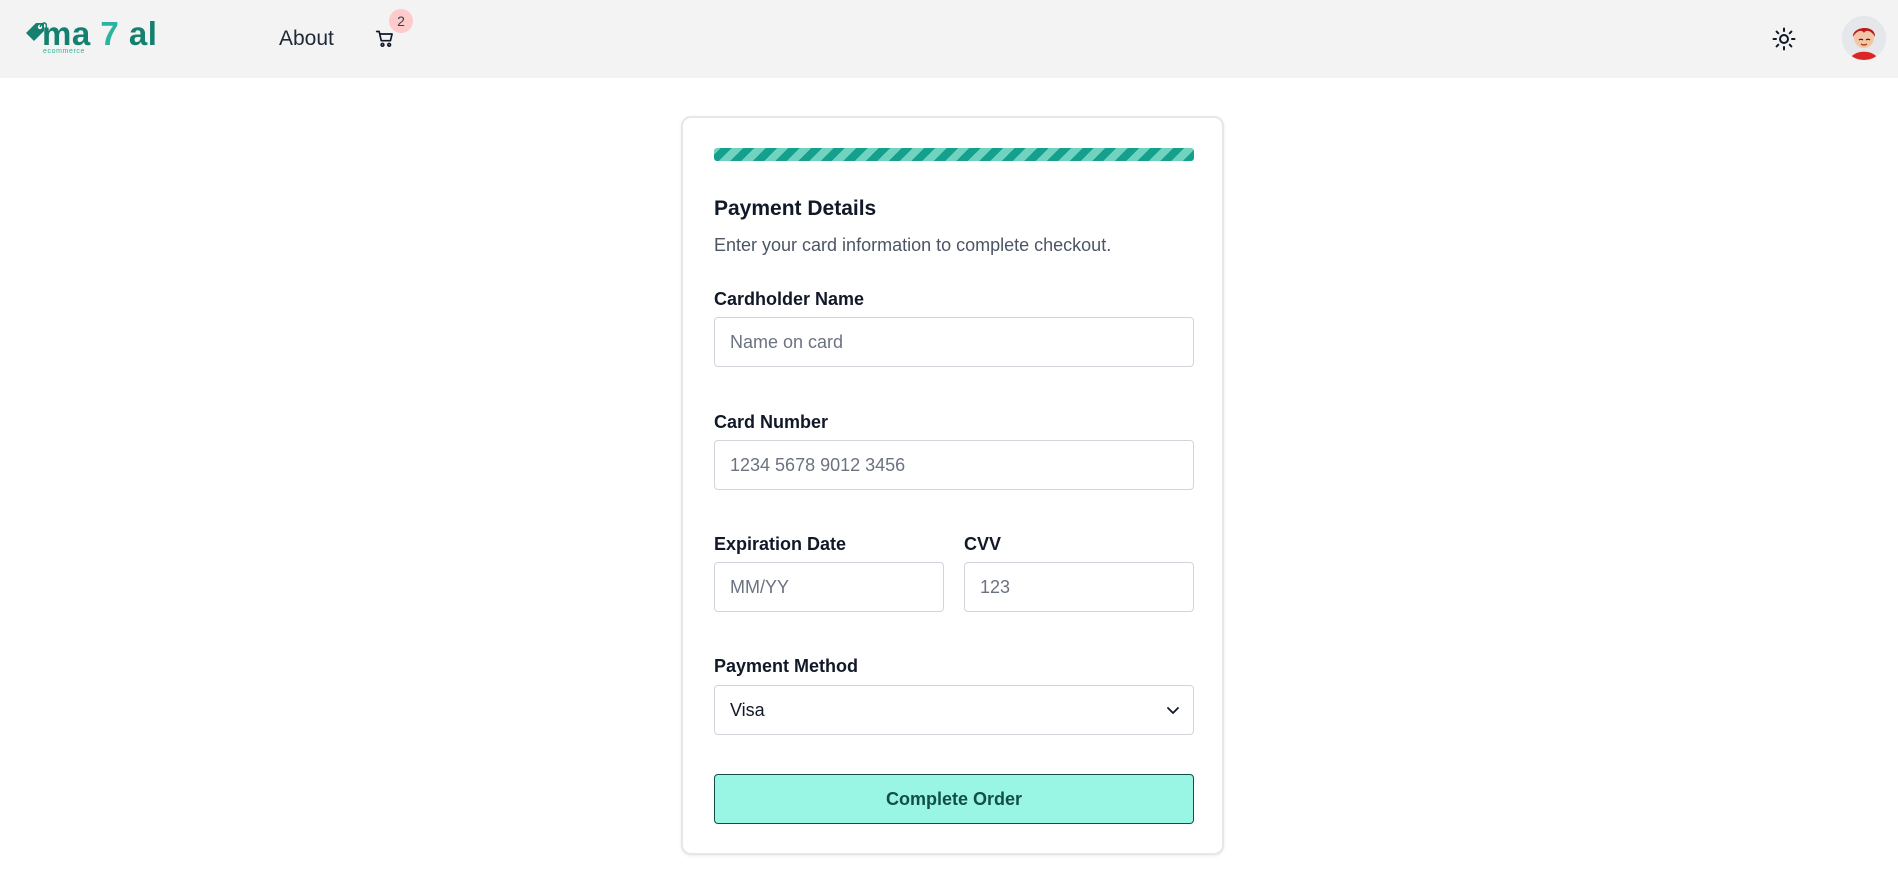 Image resolution: width=1898 pixels, height=887 pixels. I want to click on payment-method-select: Visa, so click(954, 710).